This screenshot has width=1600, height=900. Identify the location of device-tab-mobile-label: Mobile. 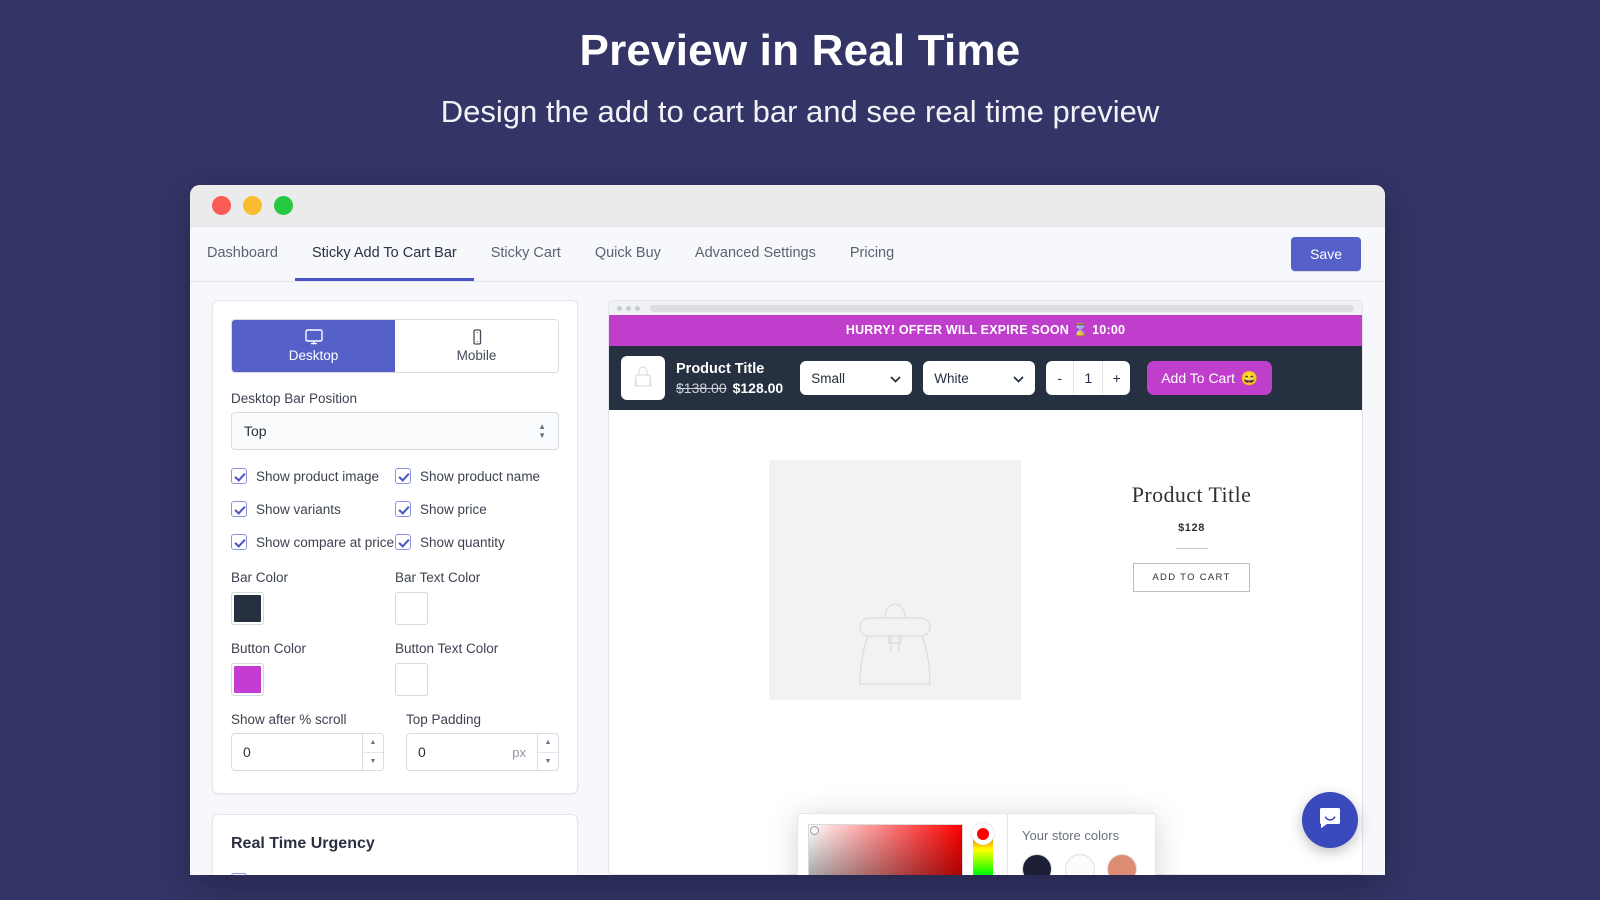
(476, 355).